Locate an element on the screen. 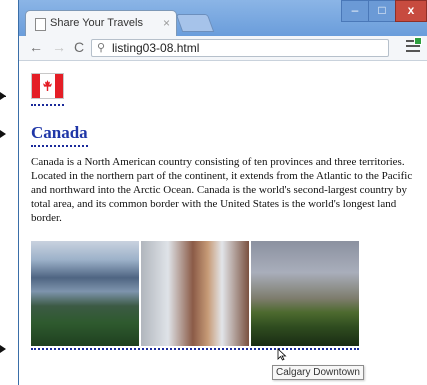  new-tab-button is located at coordinates (195, 23).